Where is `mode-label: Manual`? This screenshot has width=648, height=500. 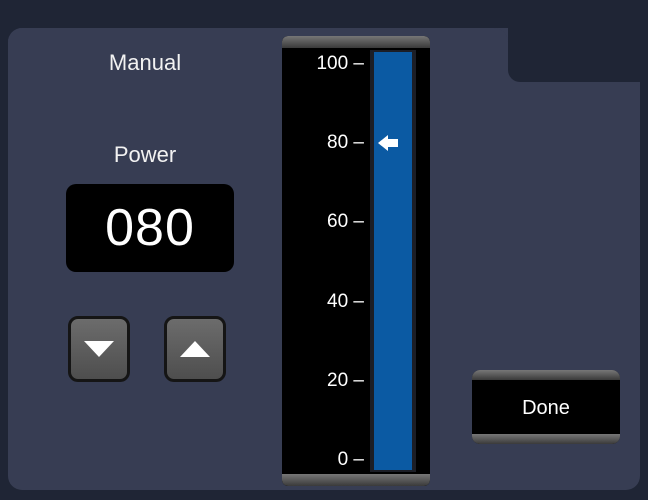 mode-label: Manual is located at coordinates (145, 62).